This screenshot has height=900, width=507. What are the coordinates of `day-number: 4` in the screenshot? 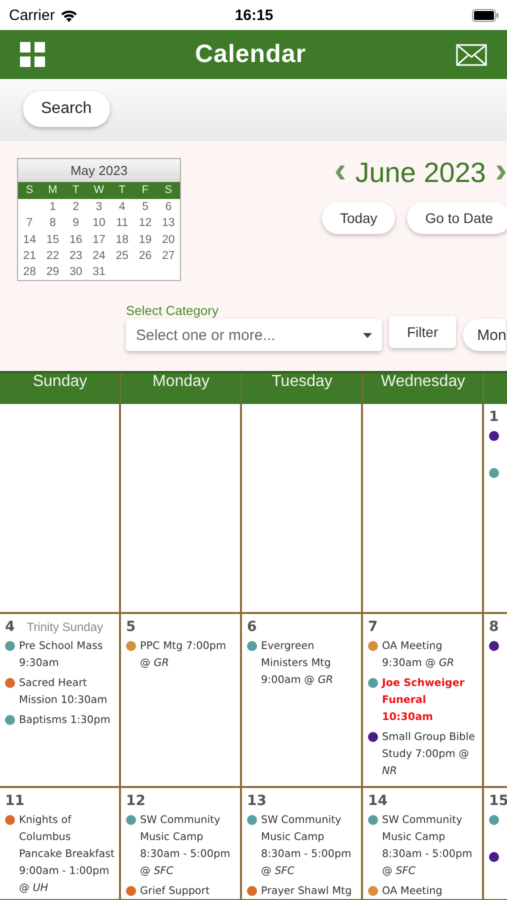 It's located at (10, 627).